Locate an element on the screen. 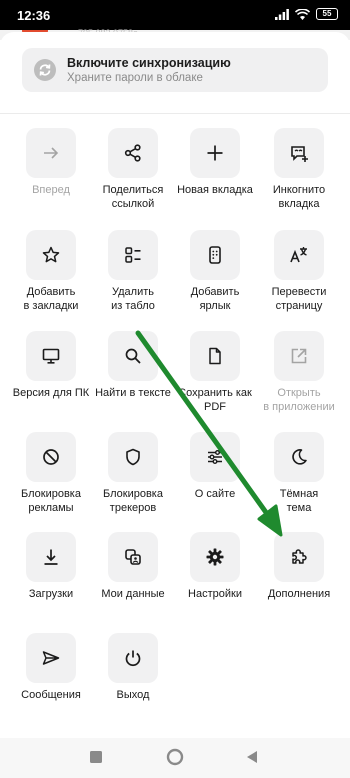  home-button is located at coordinates (175, 759).